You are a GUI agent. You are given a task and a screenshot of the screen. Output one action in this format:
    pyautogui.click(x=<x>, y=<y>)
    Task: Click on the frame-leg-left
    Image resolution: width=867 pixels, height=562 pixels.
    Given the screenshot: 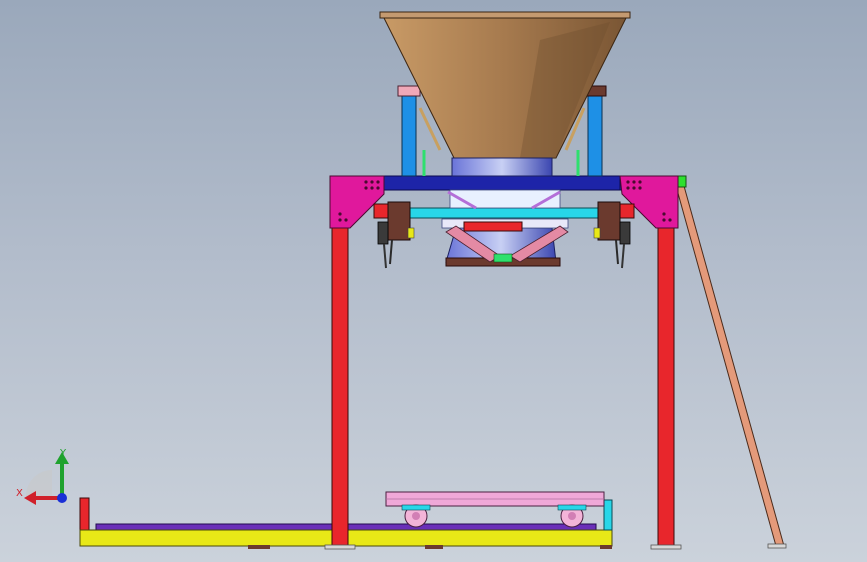 What is the action you would take?
    pyautogui.click(x=340, y=387)
    